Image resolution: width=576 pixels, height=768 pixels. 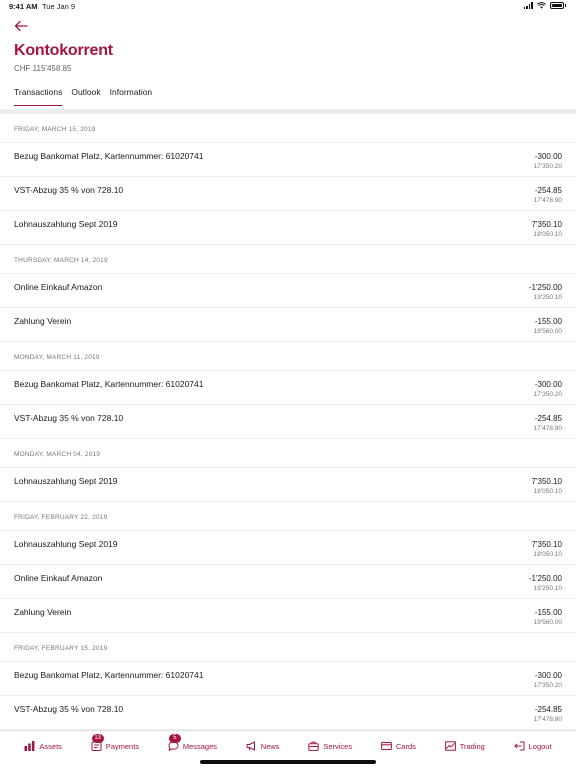 What do you see at coordinates (288, 7) in the screenshot?
I see `status-bar: 9:41 AM Tue Jan 9` at bounding box center [288, 7].